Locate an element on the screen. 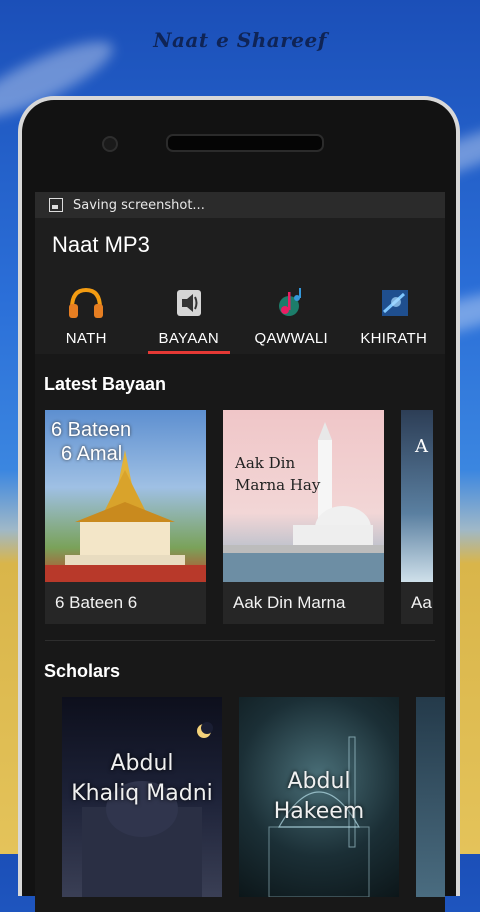  tab-bayaan: BAYAAN is located at coordinates (189, 313).